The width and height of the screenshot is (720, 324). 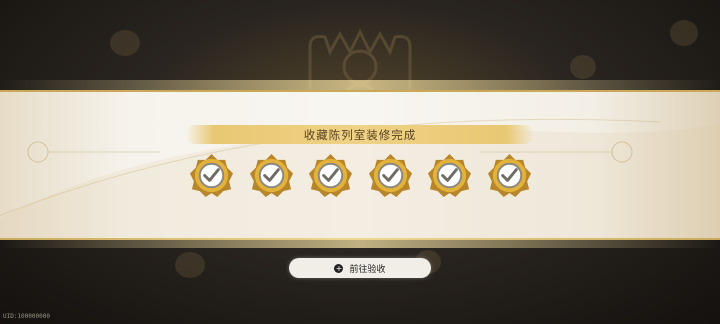 What do you see at coordinates (360, 85) in the screenshot?
I see `banner-glow-top` at bounding box center [360, 85].